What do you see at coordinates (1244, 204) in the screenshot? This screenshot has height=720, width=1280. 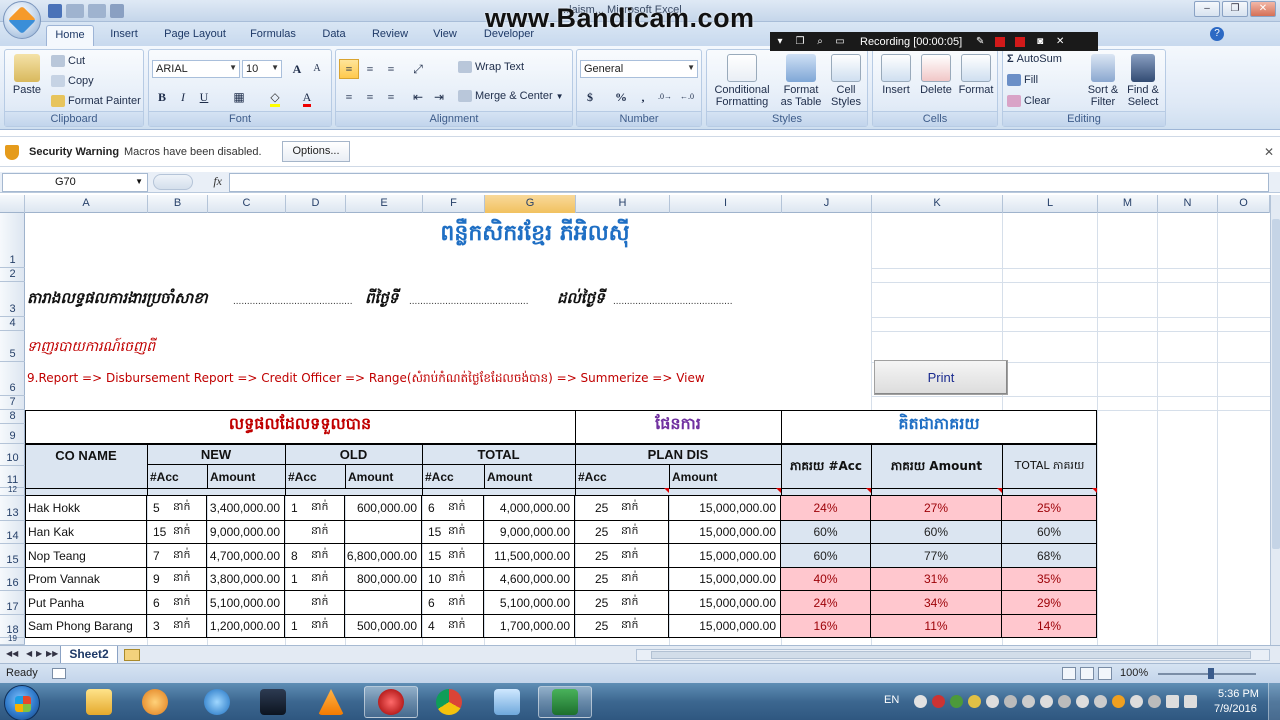 I see `column-header: O` at bounding box center [1244, 204].